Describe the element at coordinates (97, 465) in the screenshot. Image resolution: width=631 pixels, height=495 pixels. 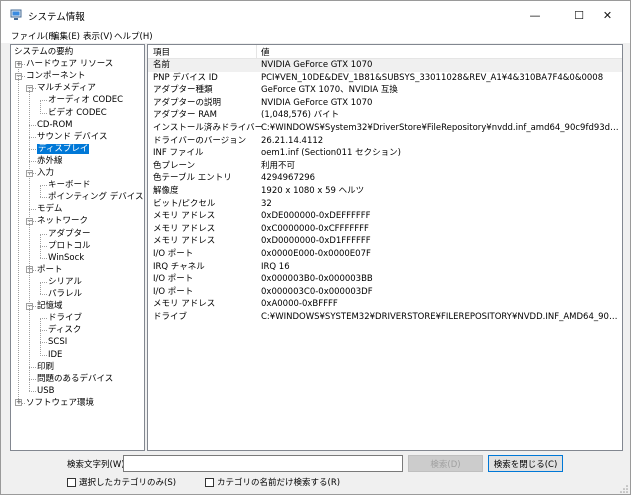
I see `search-label: 検索文字列(W):` at that location.